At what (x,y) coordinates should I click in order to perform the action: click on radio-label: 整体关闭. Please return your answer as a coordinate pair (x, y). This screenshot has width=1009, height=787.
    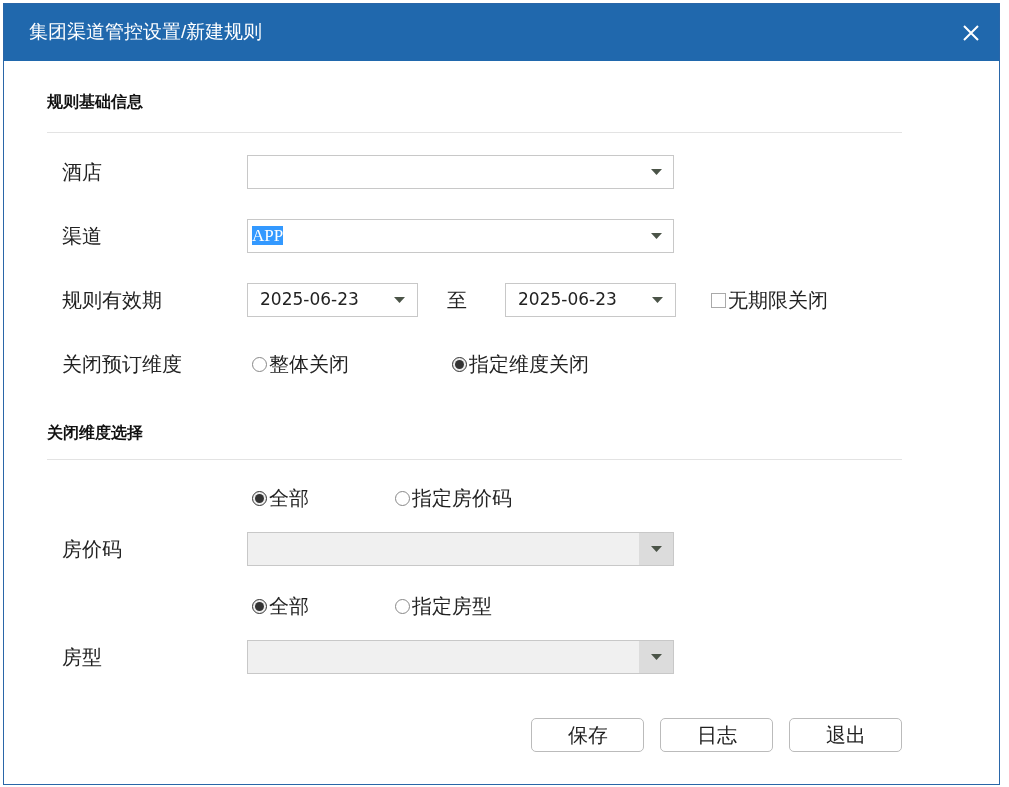
    Looking at the image, I should click on (309, 364).